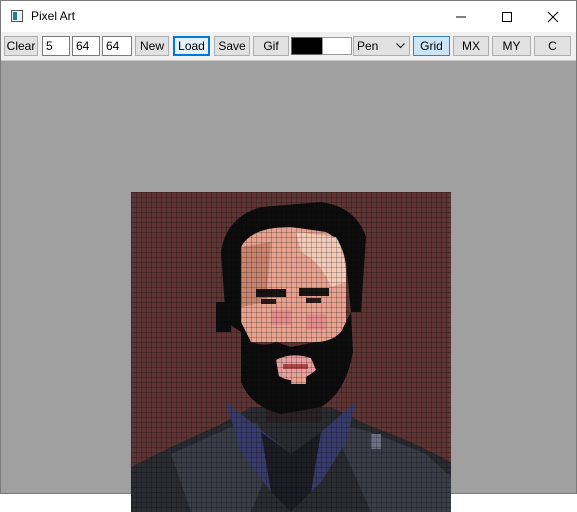 The image size is (577, 512). I want to click on window-title: Pixel Art, so click(53, 16).